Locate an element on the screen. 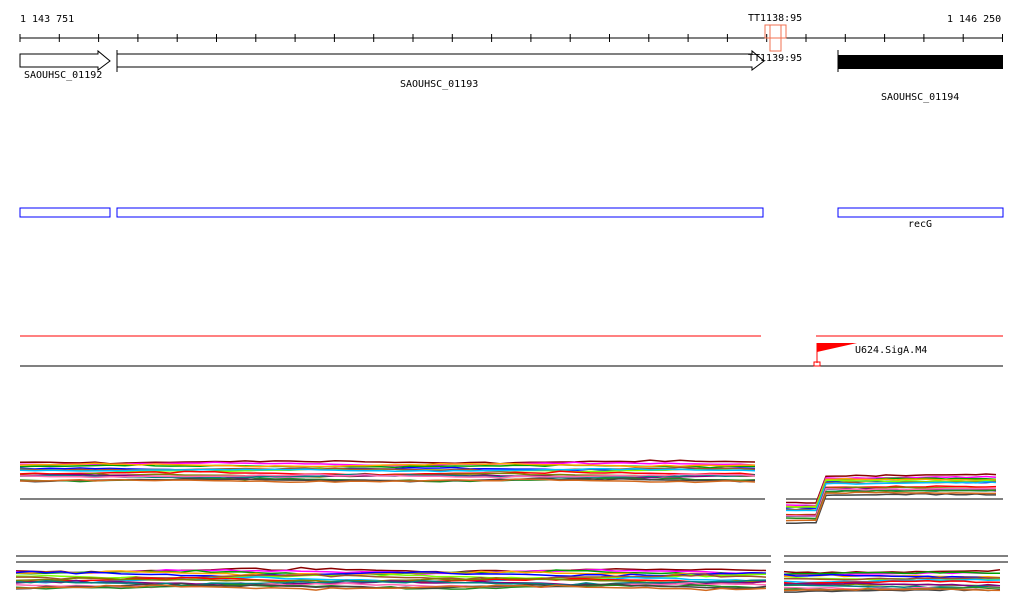  ruler-end-label: 1 146 250 is located at coordinates (974, 19).